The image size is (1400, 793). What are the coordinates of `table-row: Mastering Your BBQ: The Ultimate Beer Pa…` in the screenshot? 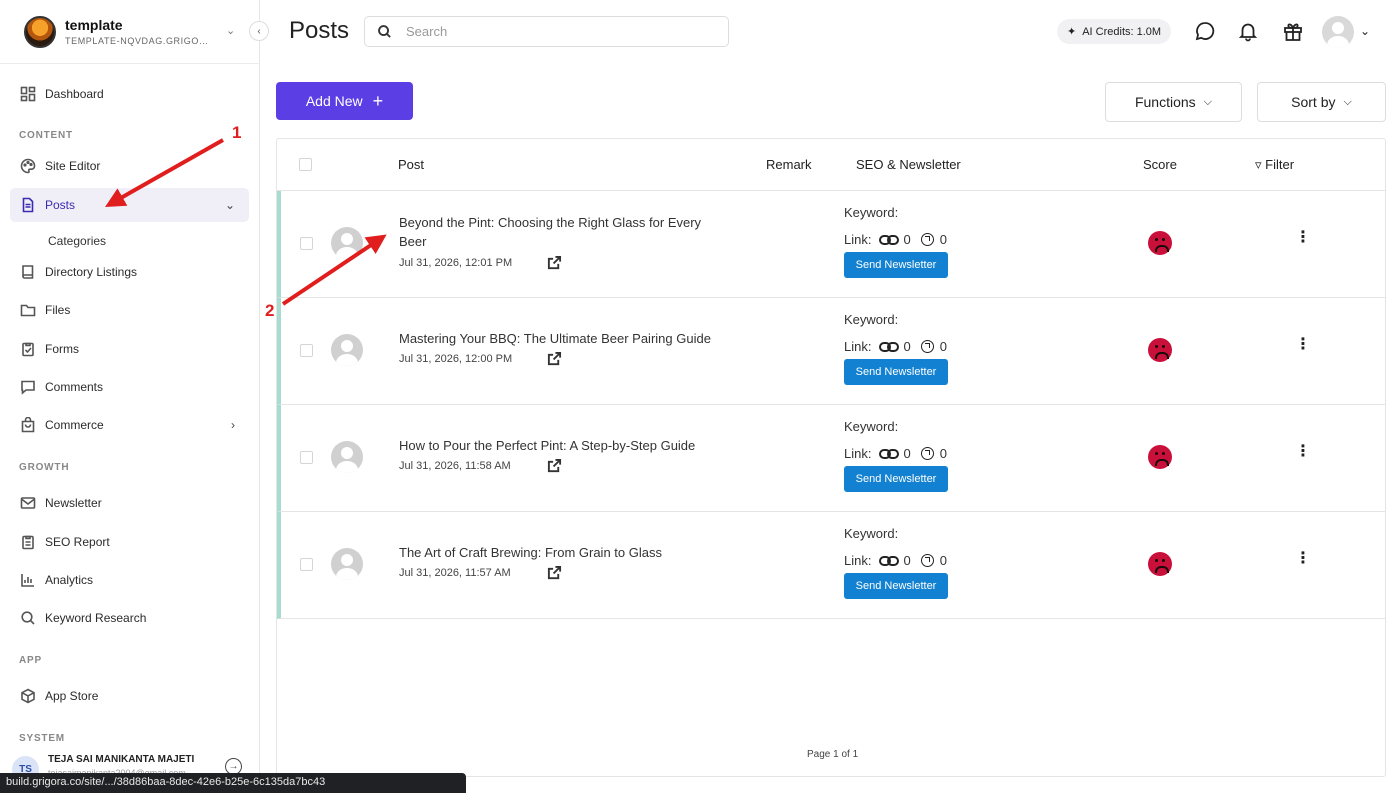 It's located at (831, 351).